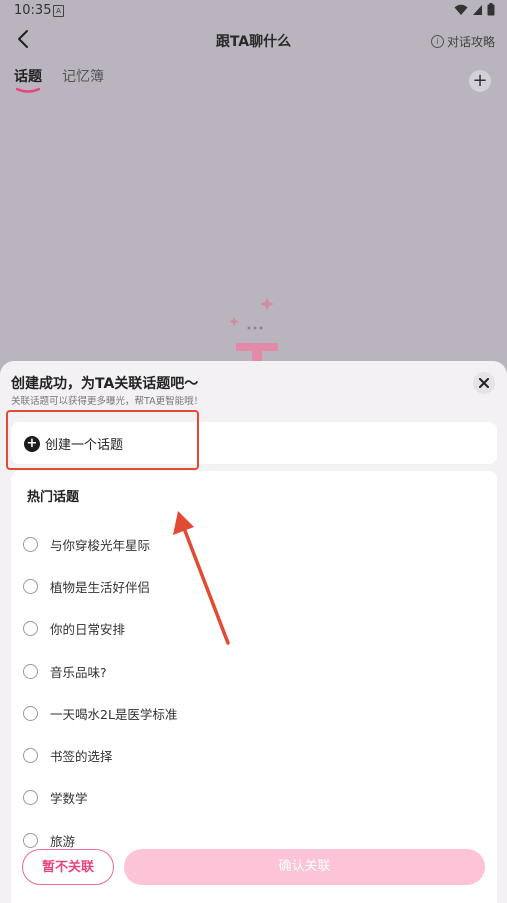 This screenshot has height=903, width=507. What do you see at coordinates (69, 799) in the screenshot?
I see `topic-label: 学数学` at bounding box center [69, 799].